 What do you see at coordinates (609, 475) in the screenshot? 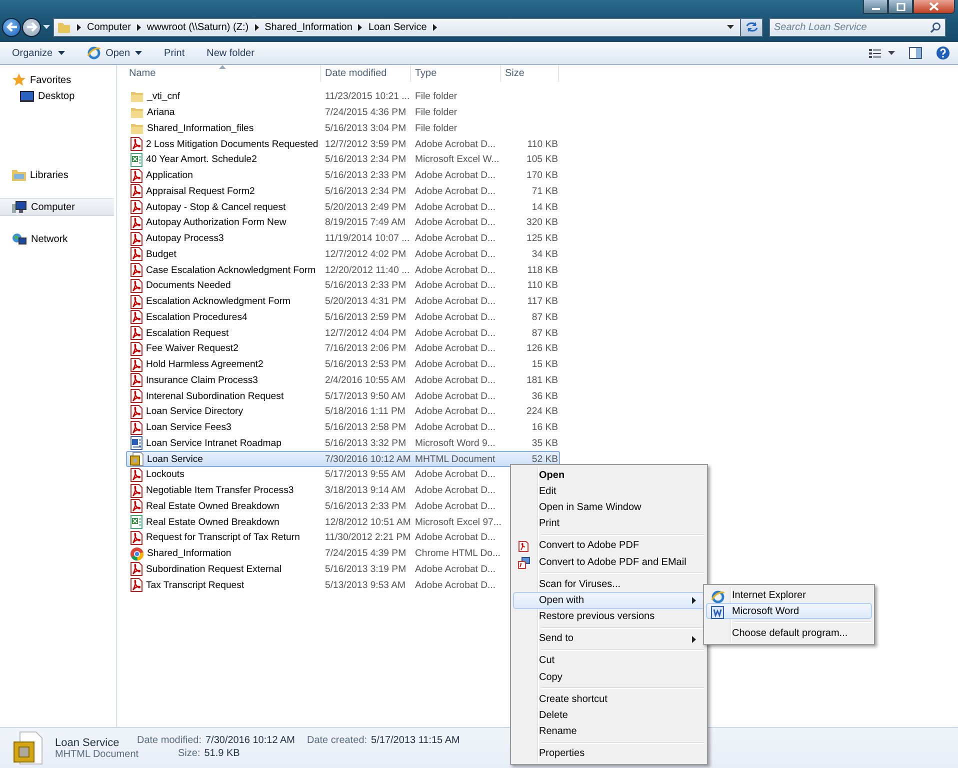
I see `menu-item: Open` at bounding box center [609, 475].